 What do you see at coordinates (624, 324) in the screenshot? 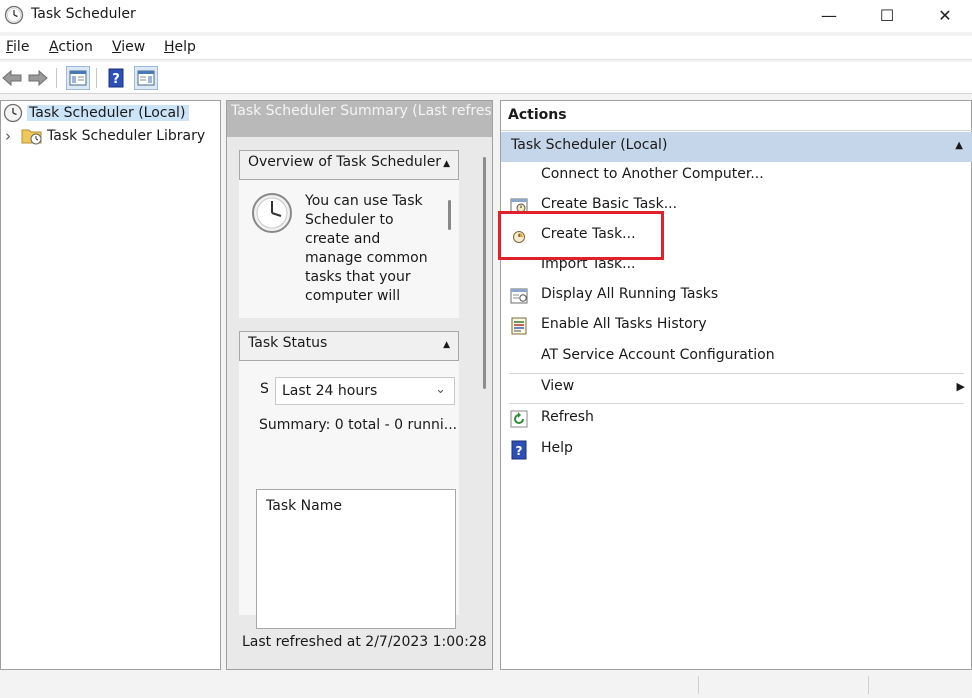
I see `action-label: Enable All Tasks History` at bounding box center [624, 324].